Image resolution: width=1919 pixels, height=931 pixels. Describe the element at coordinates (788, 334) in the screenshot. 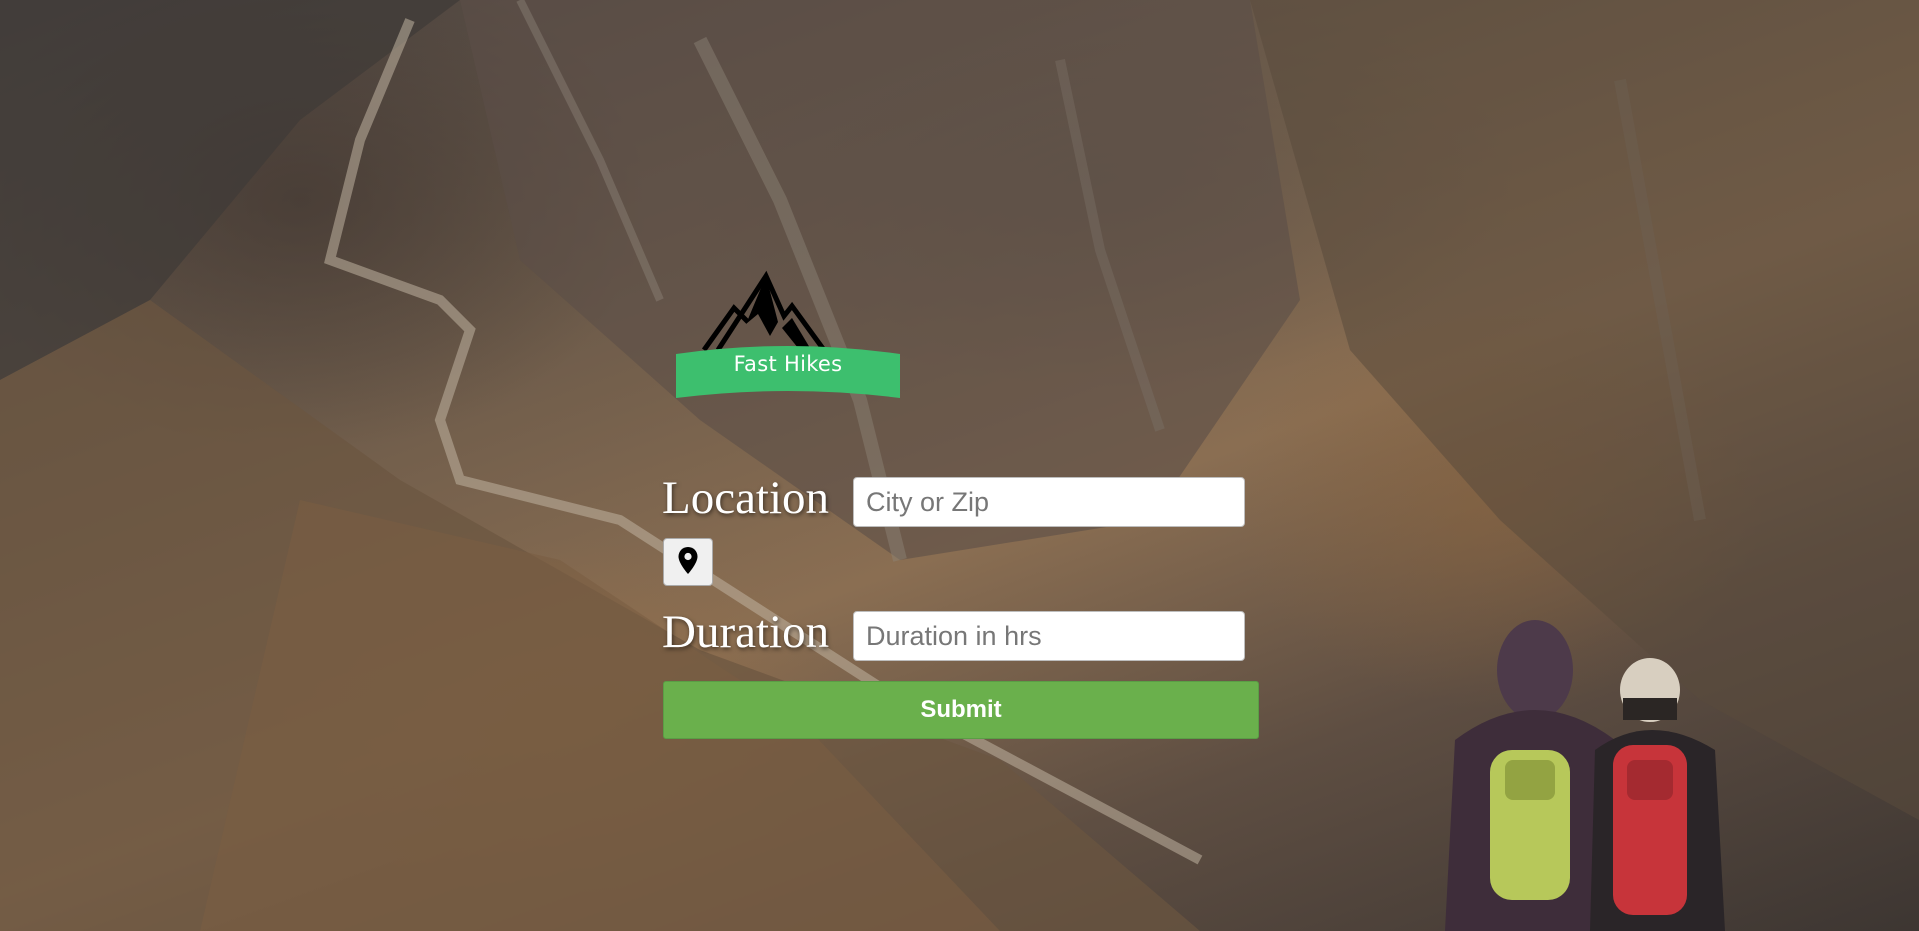

I see `mountain-logo-icon` at that location.